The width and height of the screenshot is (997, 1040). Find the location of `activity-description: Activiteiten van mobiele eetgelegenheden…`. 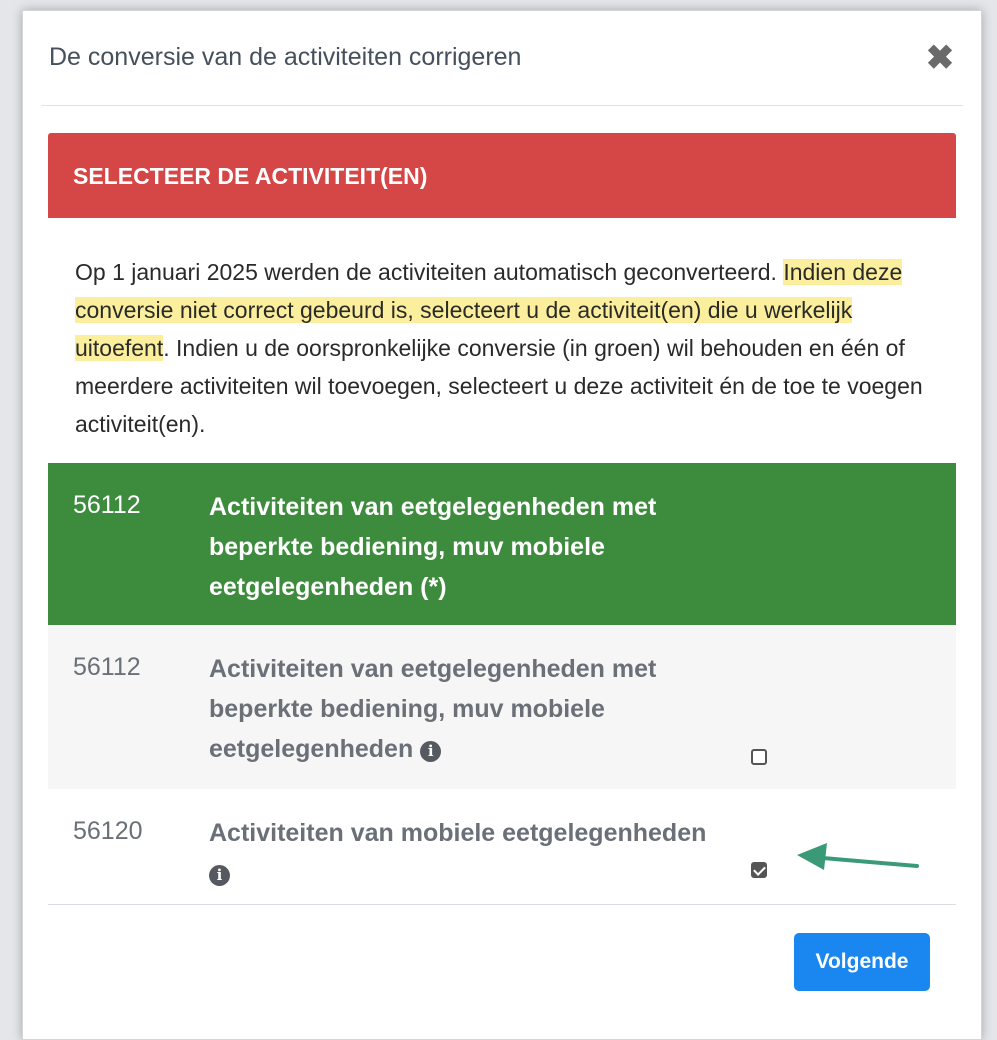

activity-description: Activiteiten van mobiele eetgelegenheden… is located at coordinates (489, 853).